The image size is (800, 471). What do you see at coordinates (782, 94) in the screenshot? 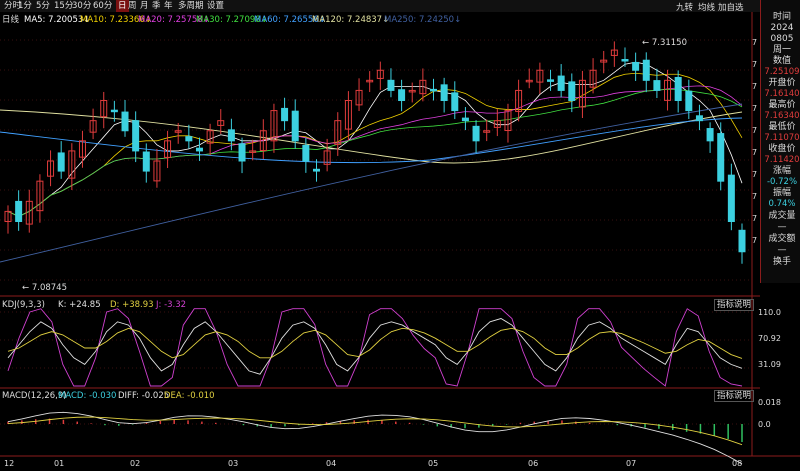
I see `open-value: 7.16140` at bounding box center [782, 94].